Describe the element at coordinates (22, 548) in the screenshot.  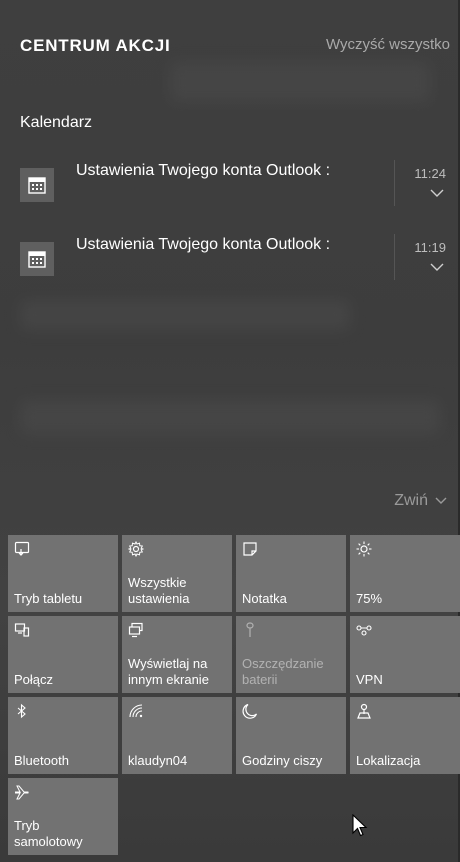
I see `tablet-mode-icon` at that location.